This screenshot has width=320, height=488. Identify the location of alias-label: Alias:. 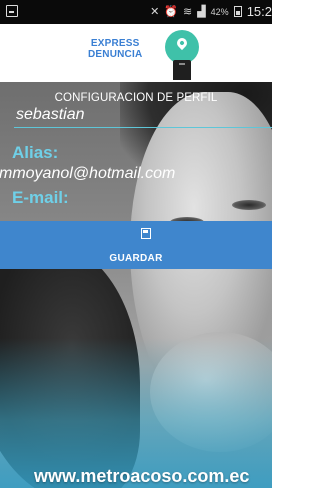
(35, 152).